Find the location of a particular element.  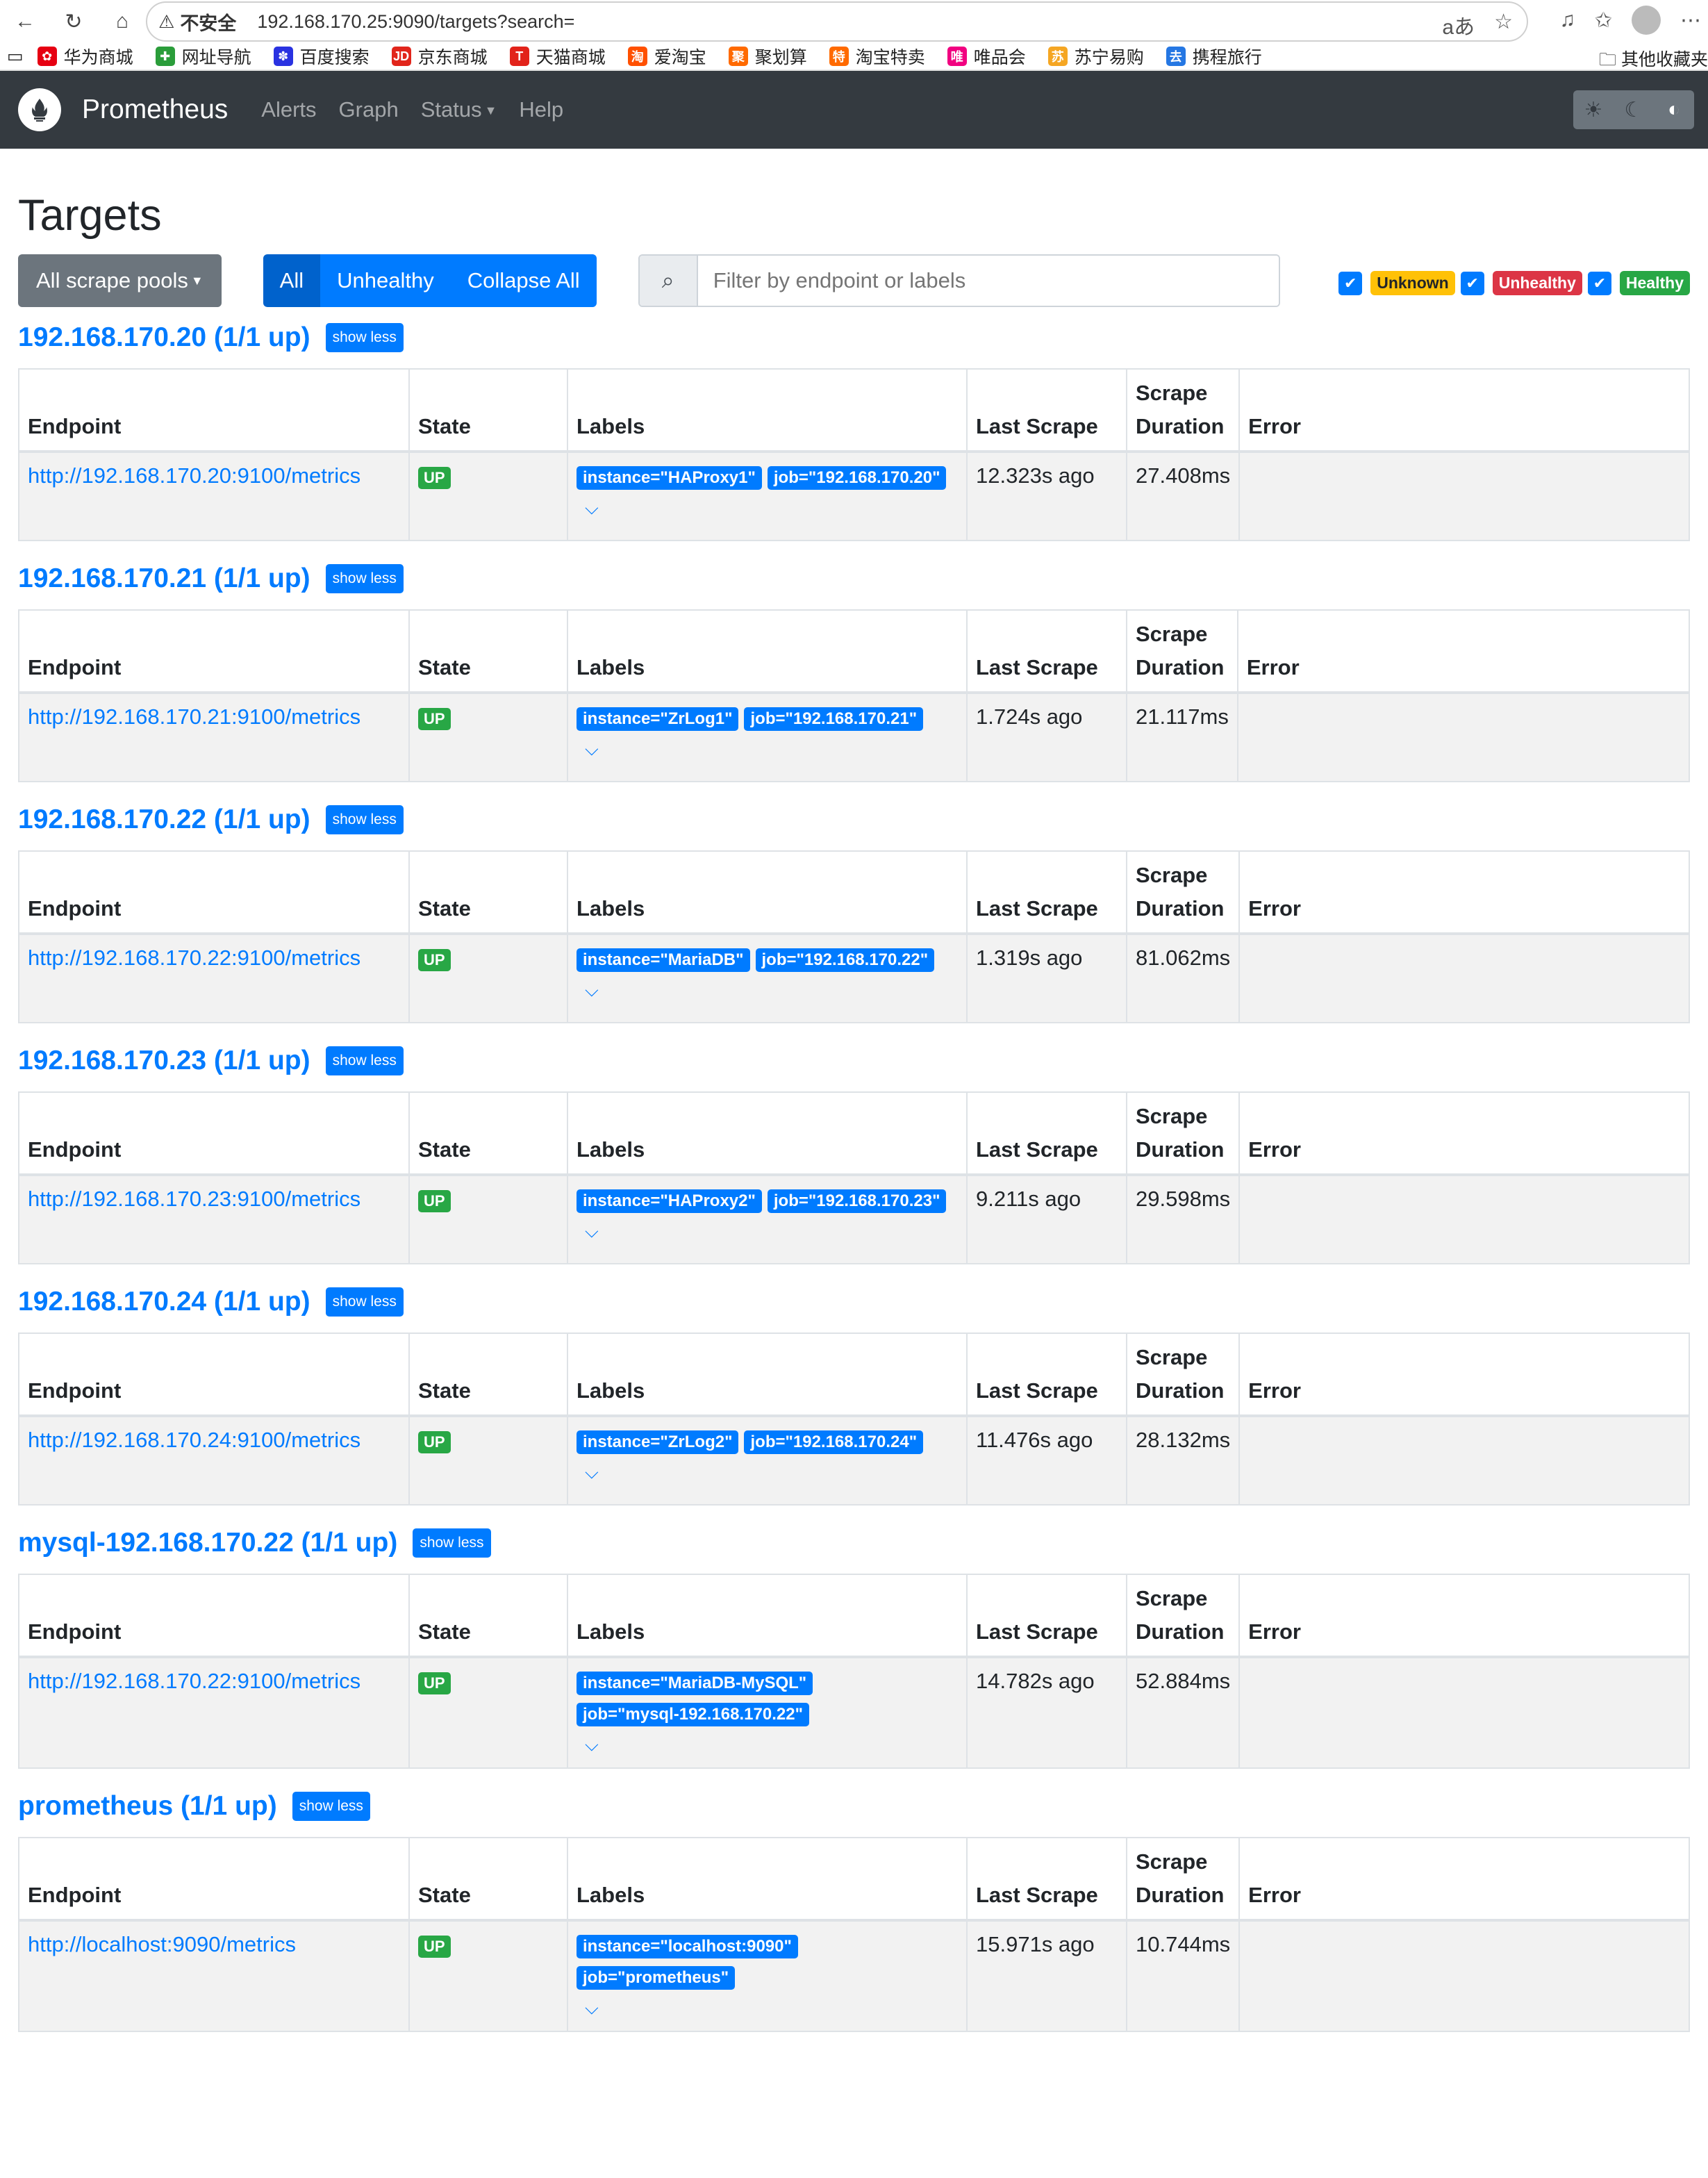

duration-cell: 52.884ms is located at coordinates (1183, 1713).